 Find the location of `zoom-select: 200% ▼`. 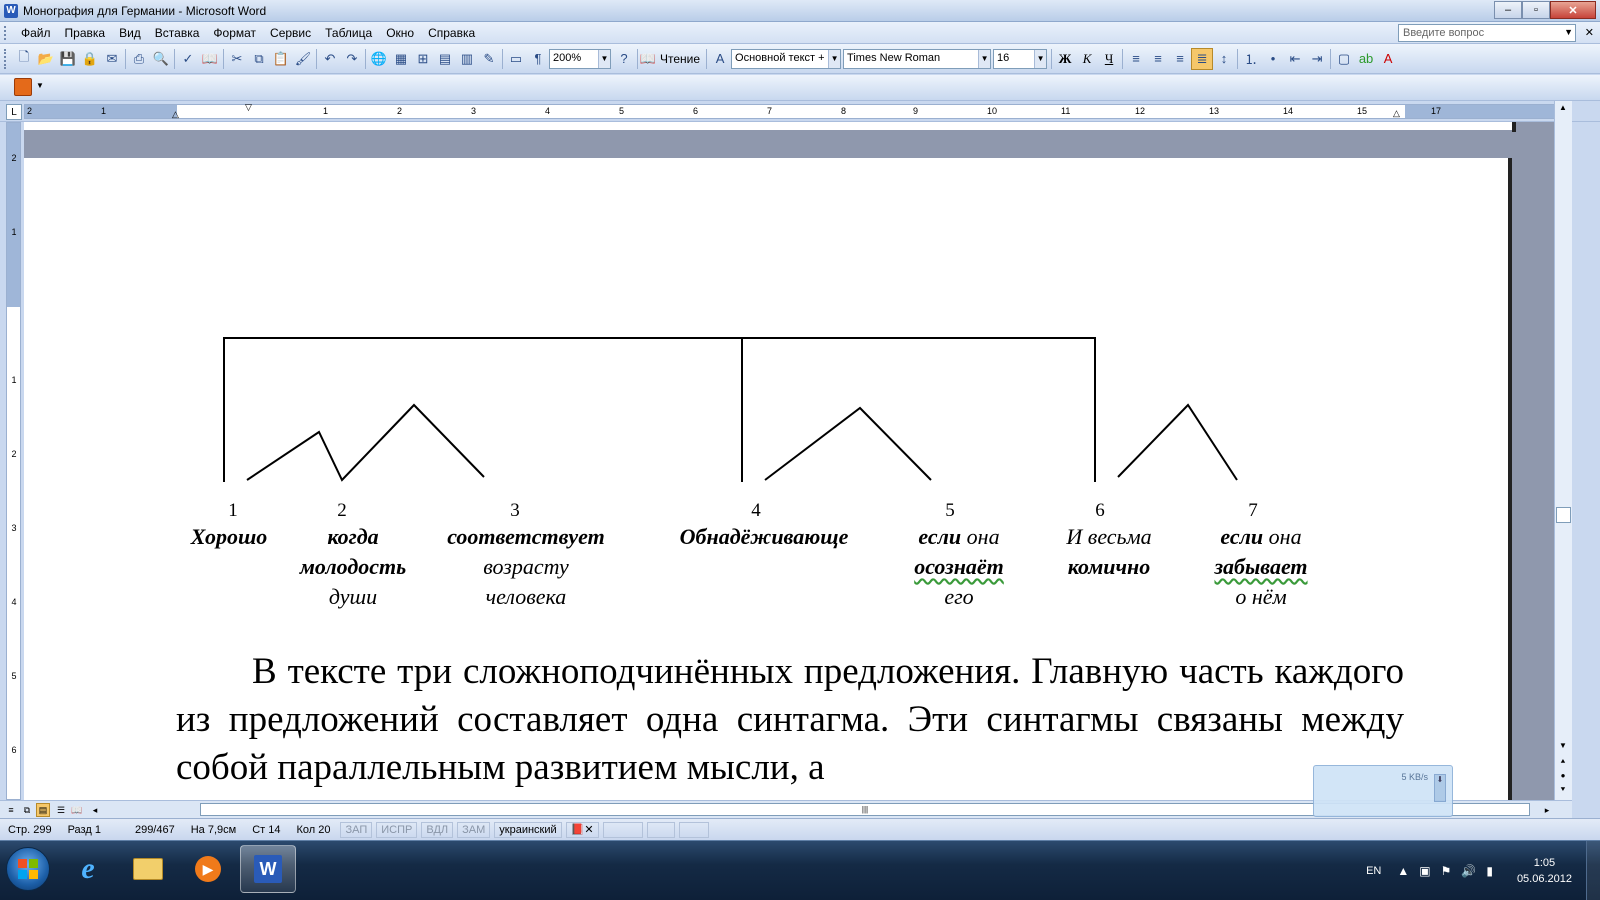

zoom-select: 200% ▼ is located at coordinates (580, 58).